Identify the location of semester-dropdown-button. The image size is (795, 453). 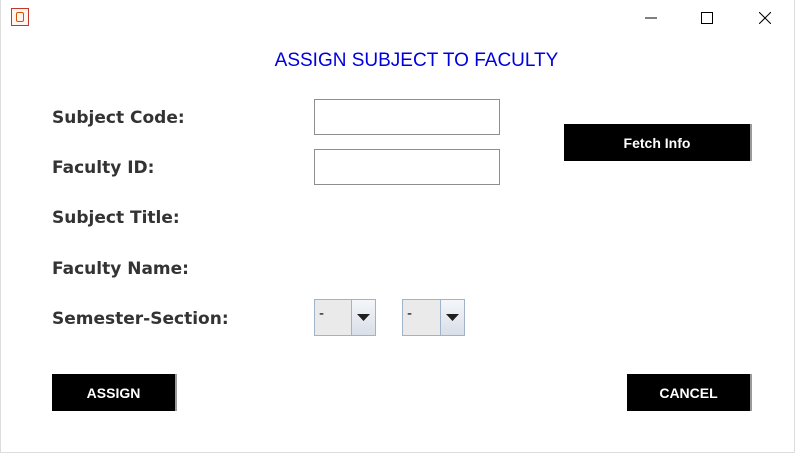
(363, 317).